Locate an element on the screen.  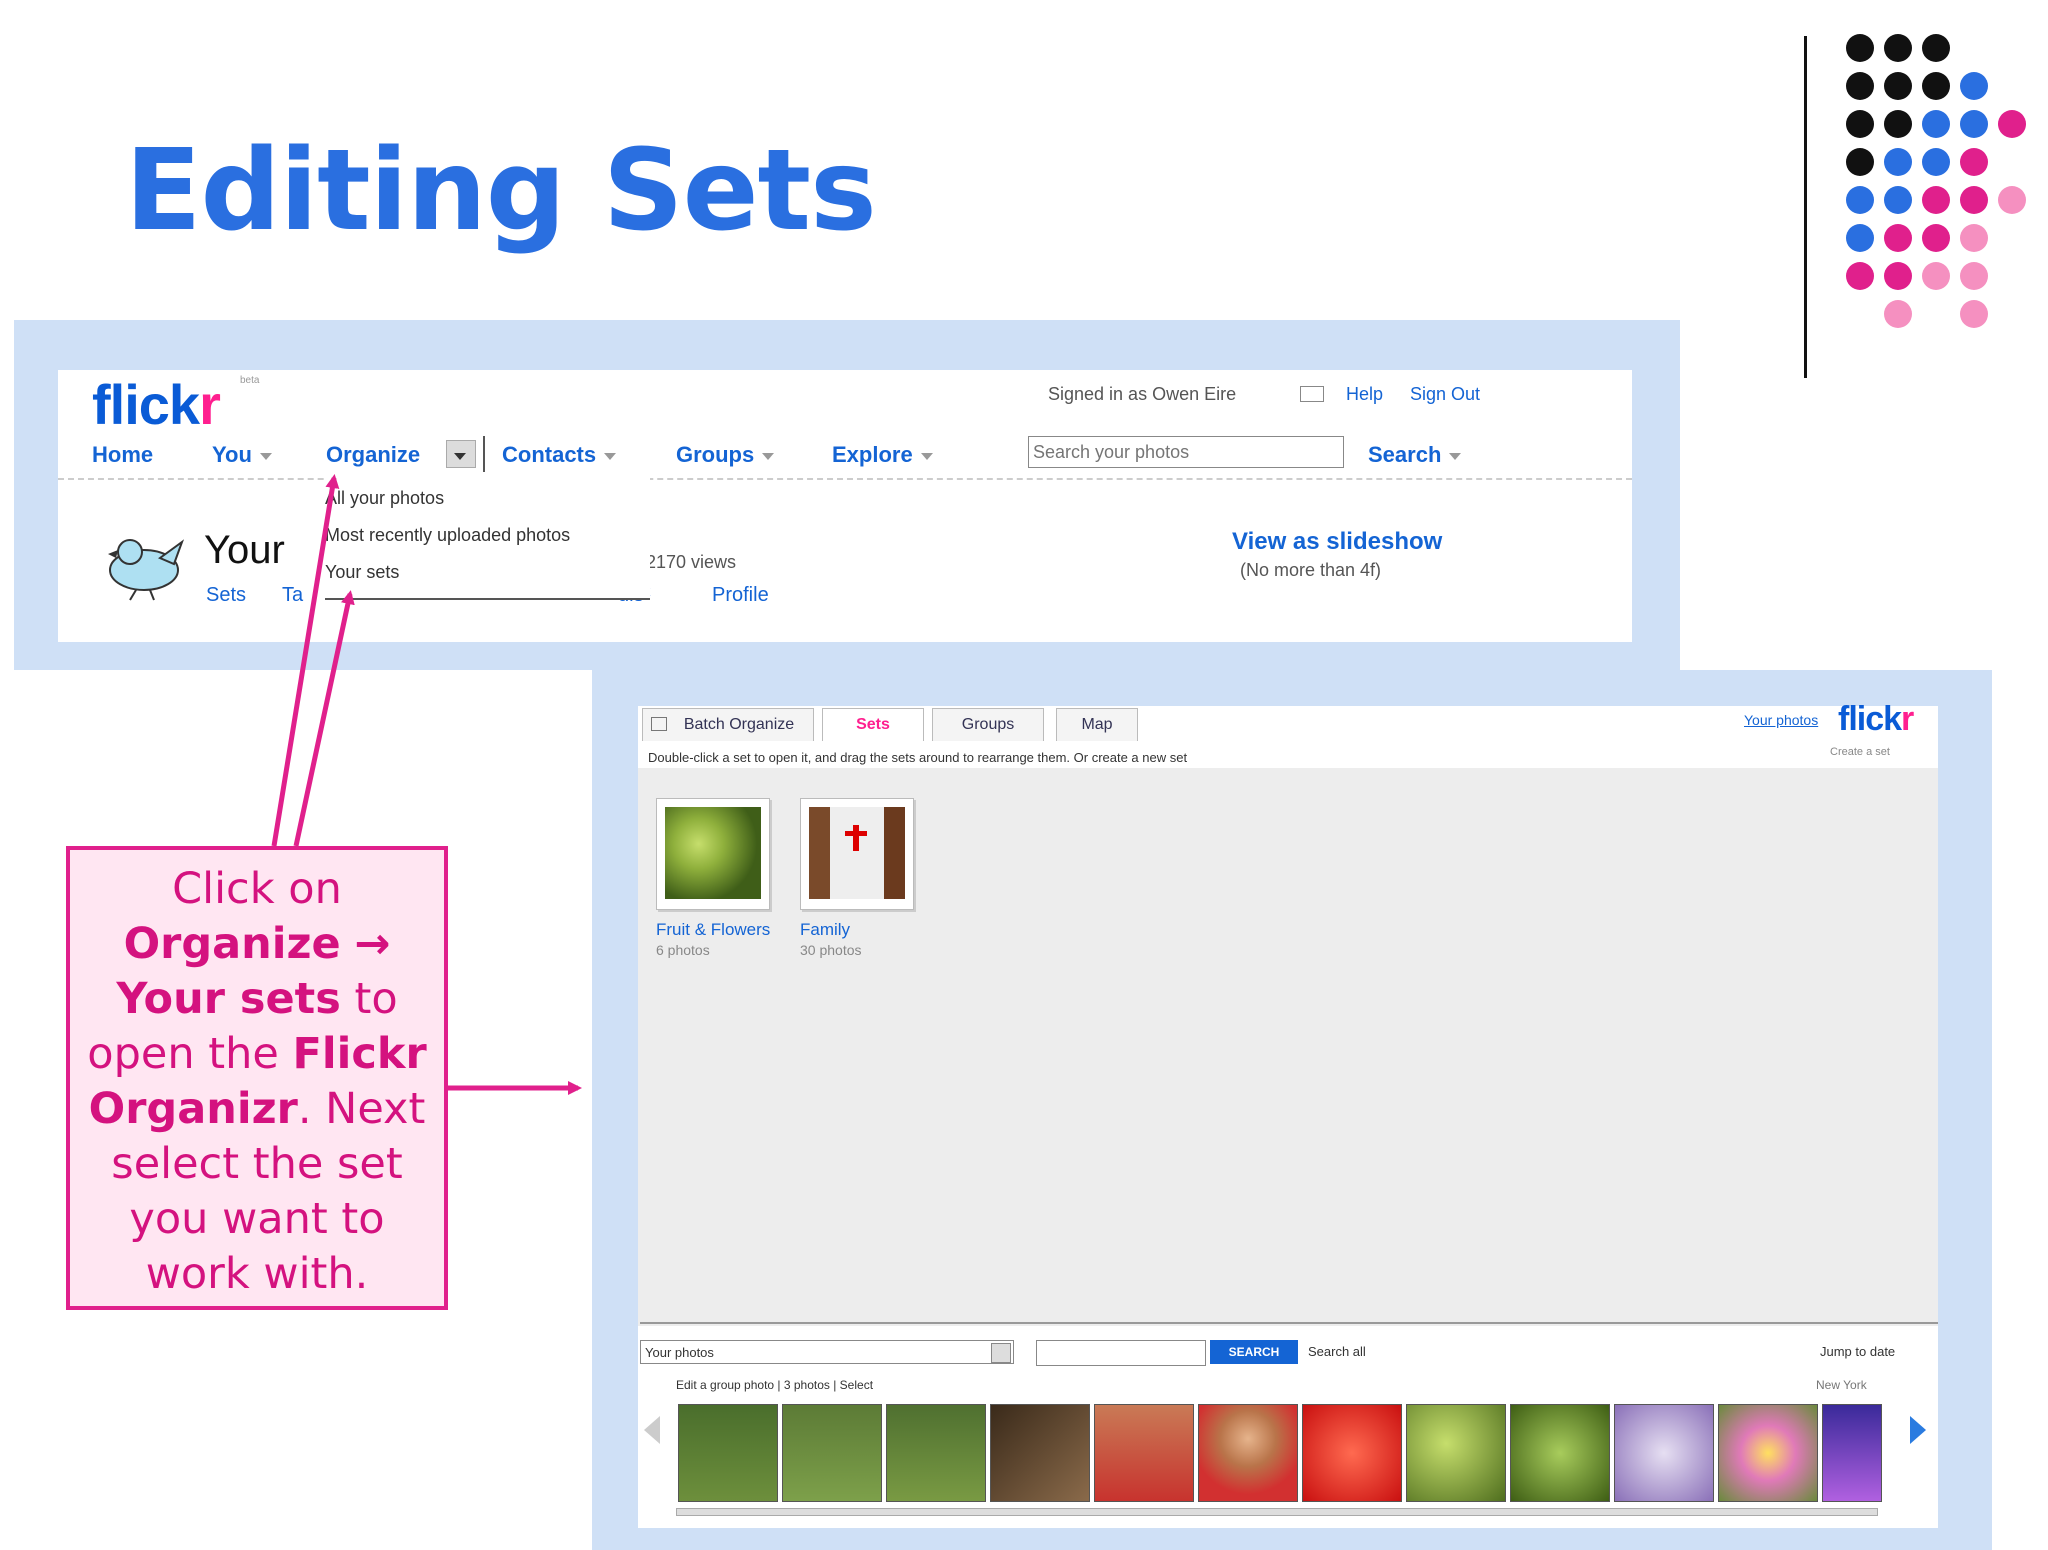
nav-you: You is located at coordinates (242, 455).